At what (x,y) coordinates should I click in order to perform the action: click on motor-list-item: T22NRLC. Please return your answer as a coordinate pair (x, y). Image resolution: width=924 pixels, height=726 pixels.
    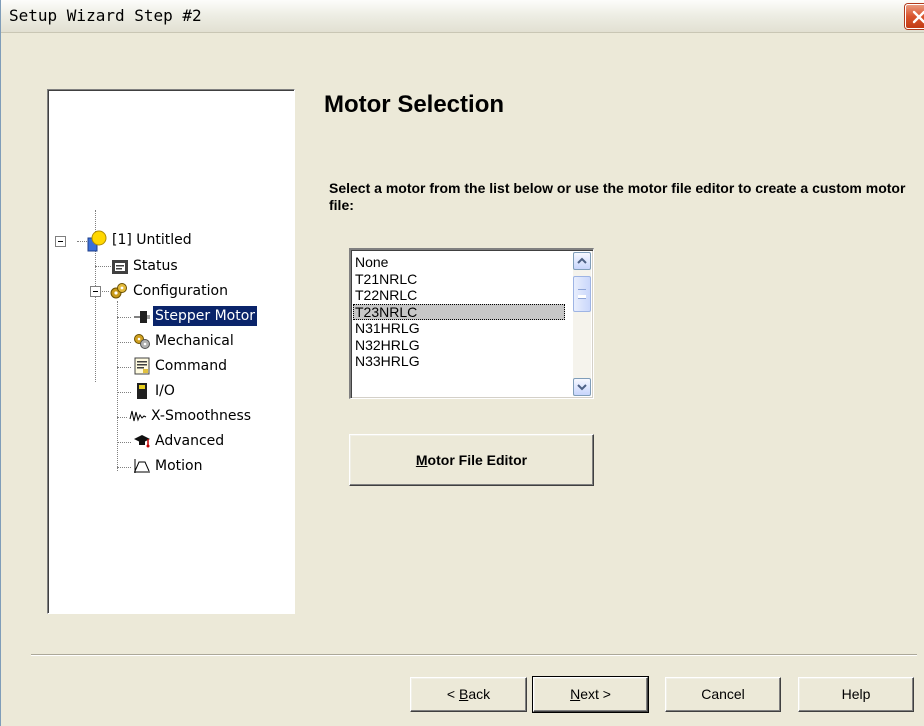
    Looking at the image, I should click on (459, 295).